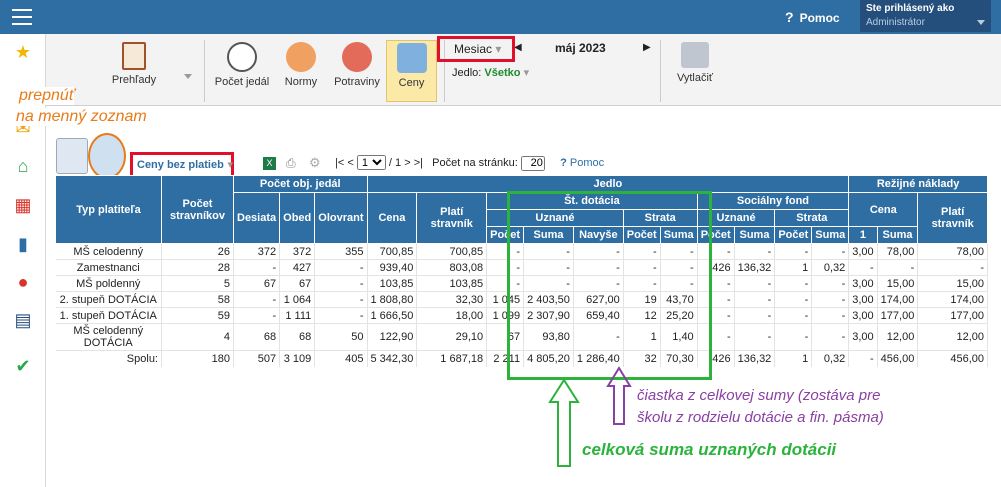  I want to click on next-page: >, so click(407, 163).